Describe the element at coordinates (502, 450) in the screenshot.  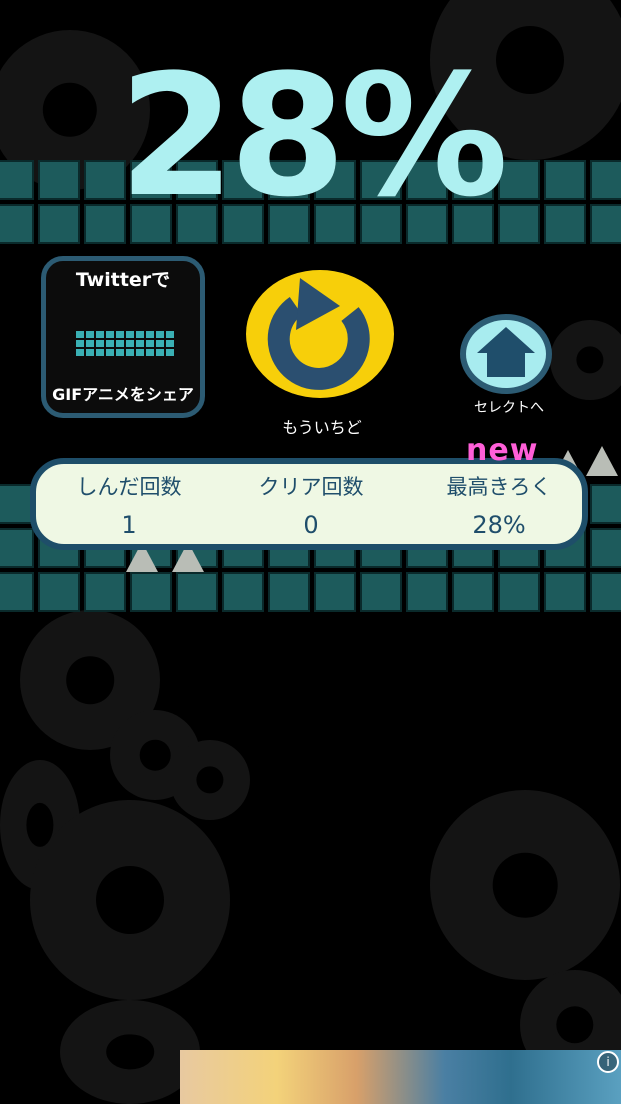
I see `new-record-badge: new` at that location.